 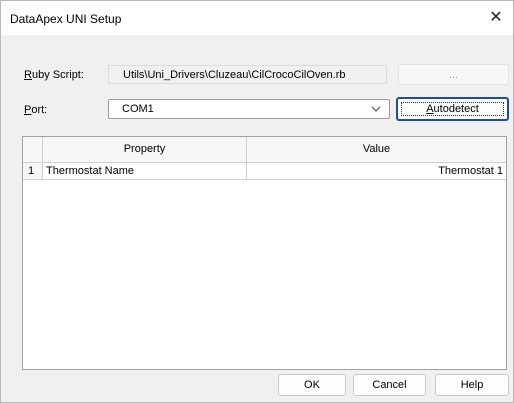 What do you see at coordinates (138, 109) in the screenshot?
I see `port-select-value: COM1` at bounding box center [138, 109].